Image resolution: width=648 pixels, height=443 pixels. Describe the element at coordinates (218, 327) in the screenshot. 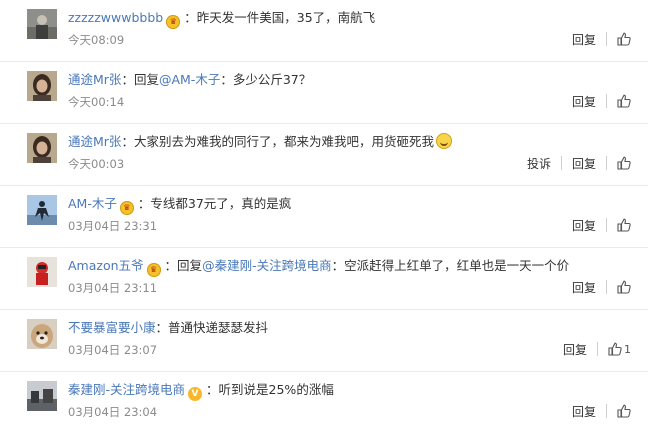

I see `comment-text: 普通快递瑟瑟发抖` at that location.